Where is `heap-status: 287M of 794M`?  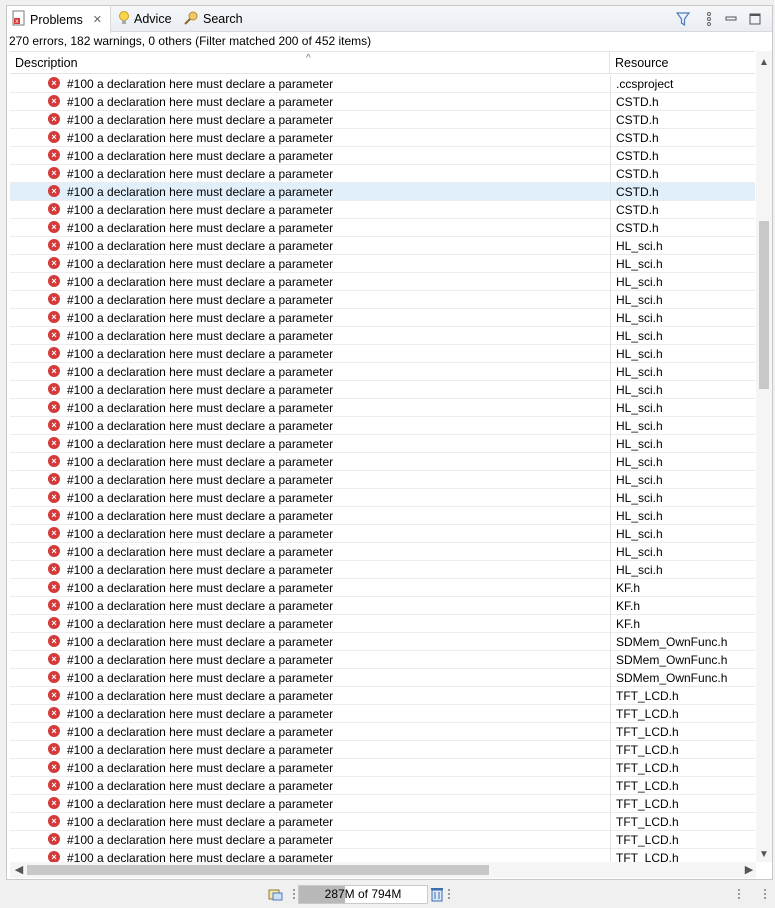 heap-status: 287M of 794M is located at coordinates (363, 894).